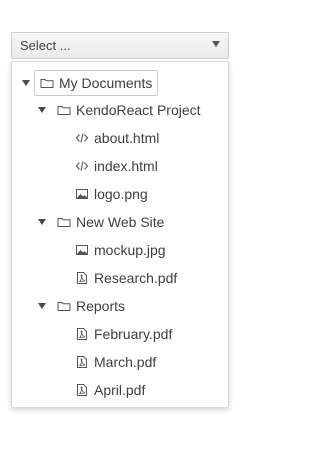 Image resolution: width=320 pixels, height=472 pixels. What do you see at coordinates (42, 306) in the screenshot?
I see `expand-toggle-reports` at bounding box center [42, 306].